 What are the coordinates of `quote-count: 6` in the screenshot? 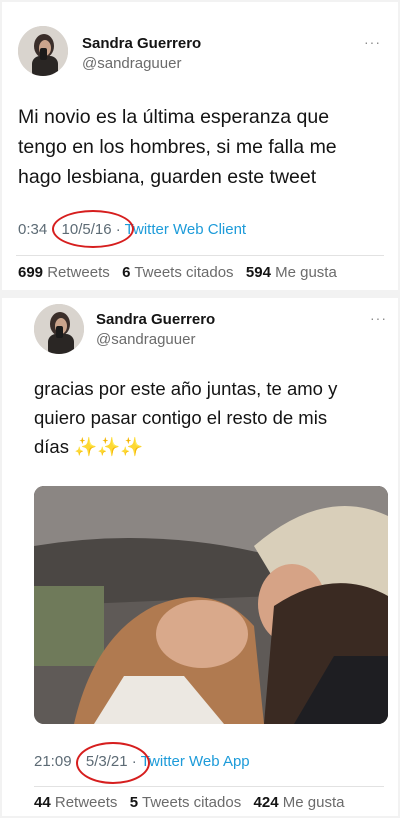 It's located at (126, 272).